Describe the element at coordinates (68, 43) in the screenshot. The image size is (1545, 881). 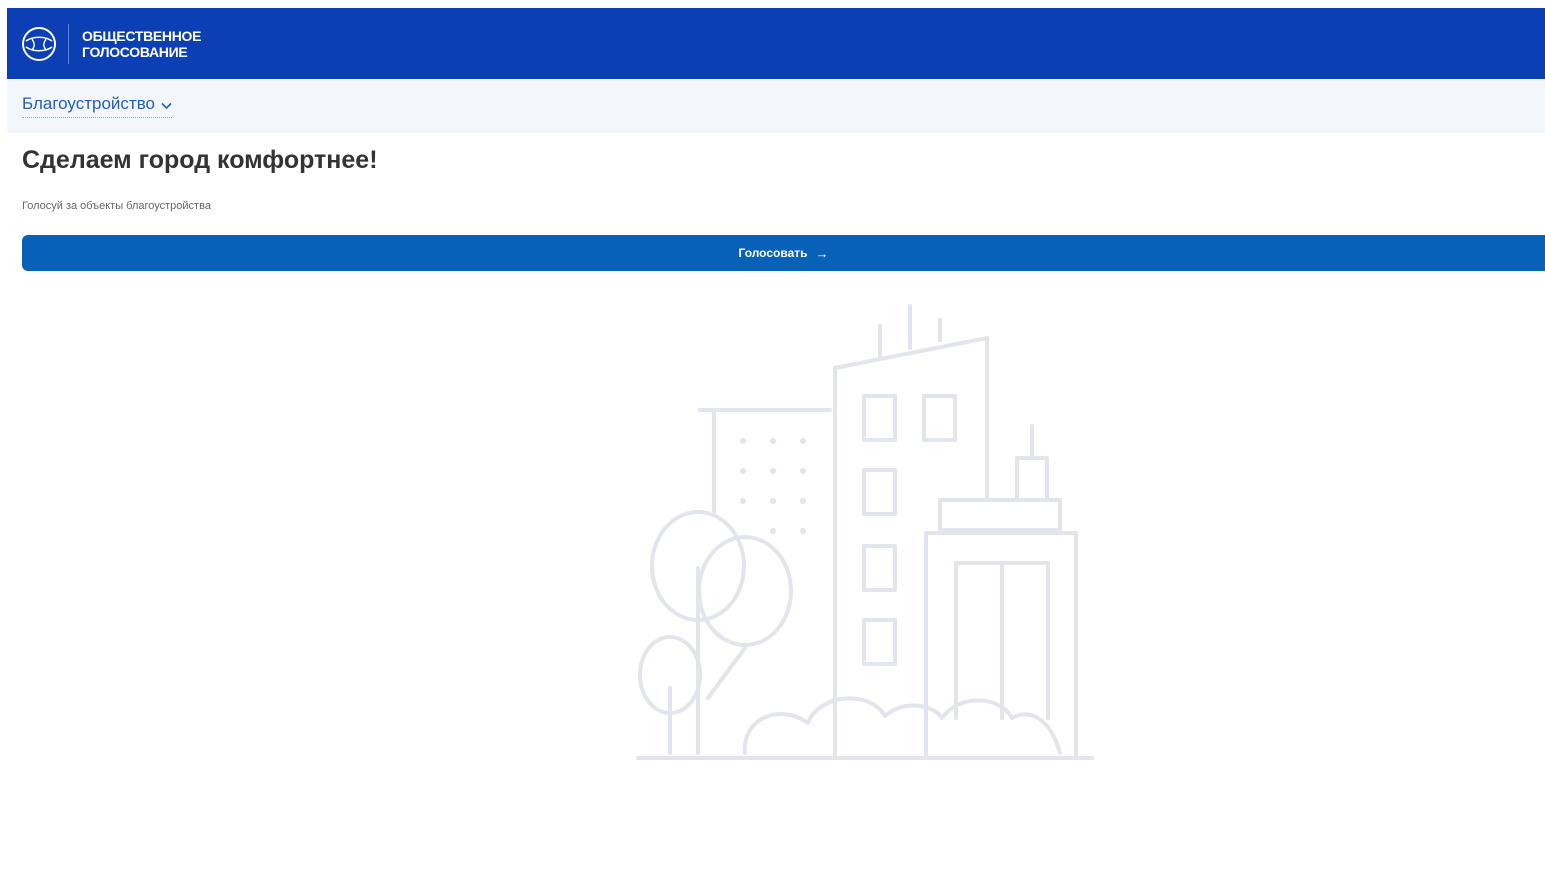
I see `logo-divider` at that location.